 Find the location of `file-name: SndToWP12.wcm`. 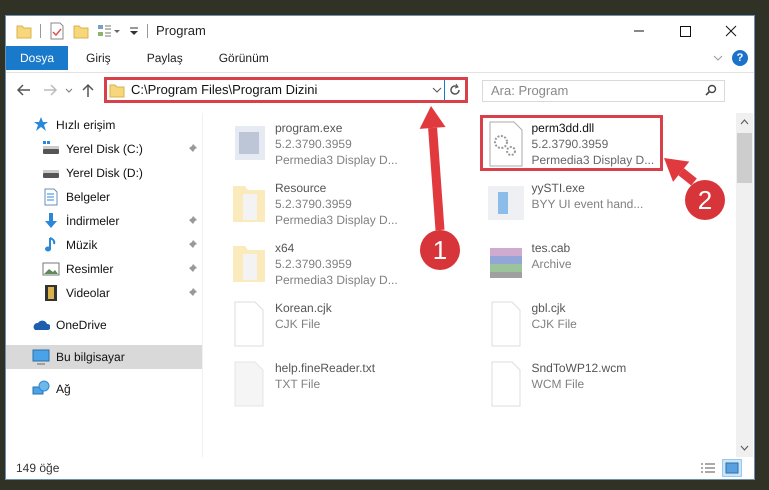

file-name: SndToWP12.wcm is located at coordinates (579, 368).